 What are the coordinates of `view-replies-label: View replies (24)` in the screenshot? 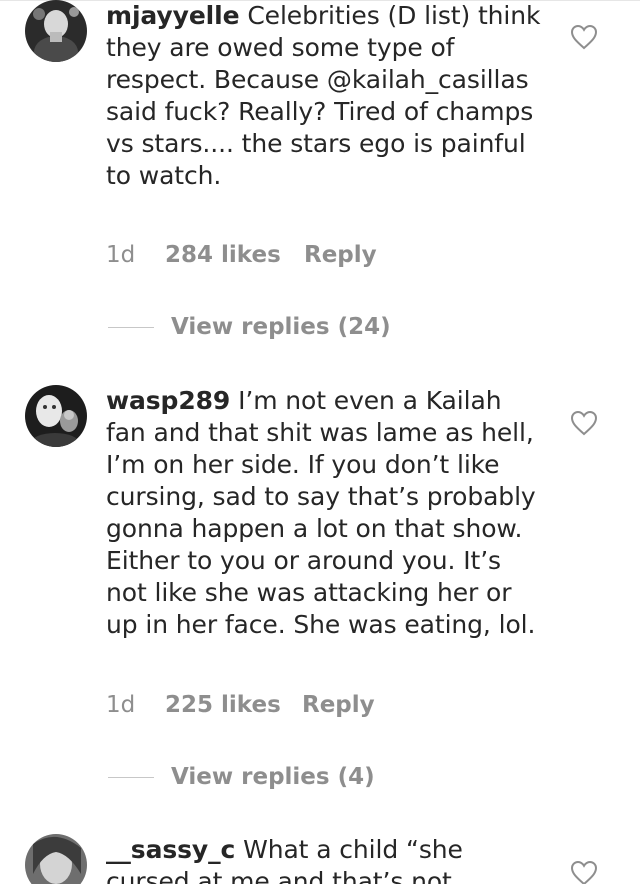 It's located at (281, 327).